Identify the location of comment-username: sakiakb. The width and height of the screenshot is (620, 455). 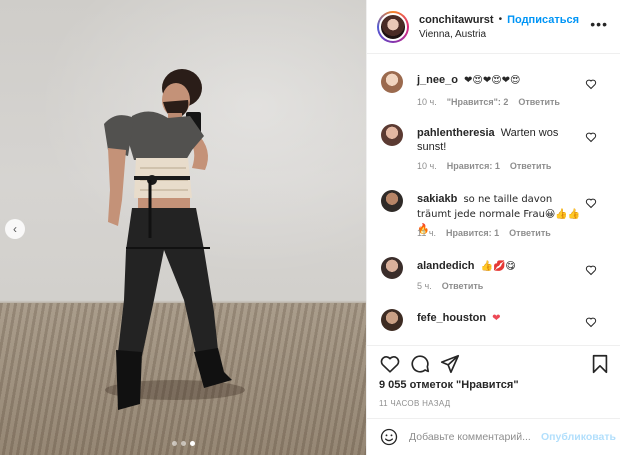
(437, 199).